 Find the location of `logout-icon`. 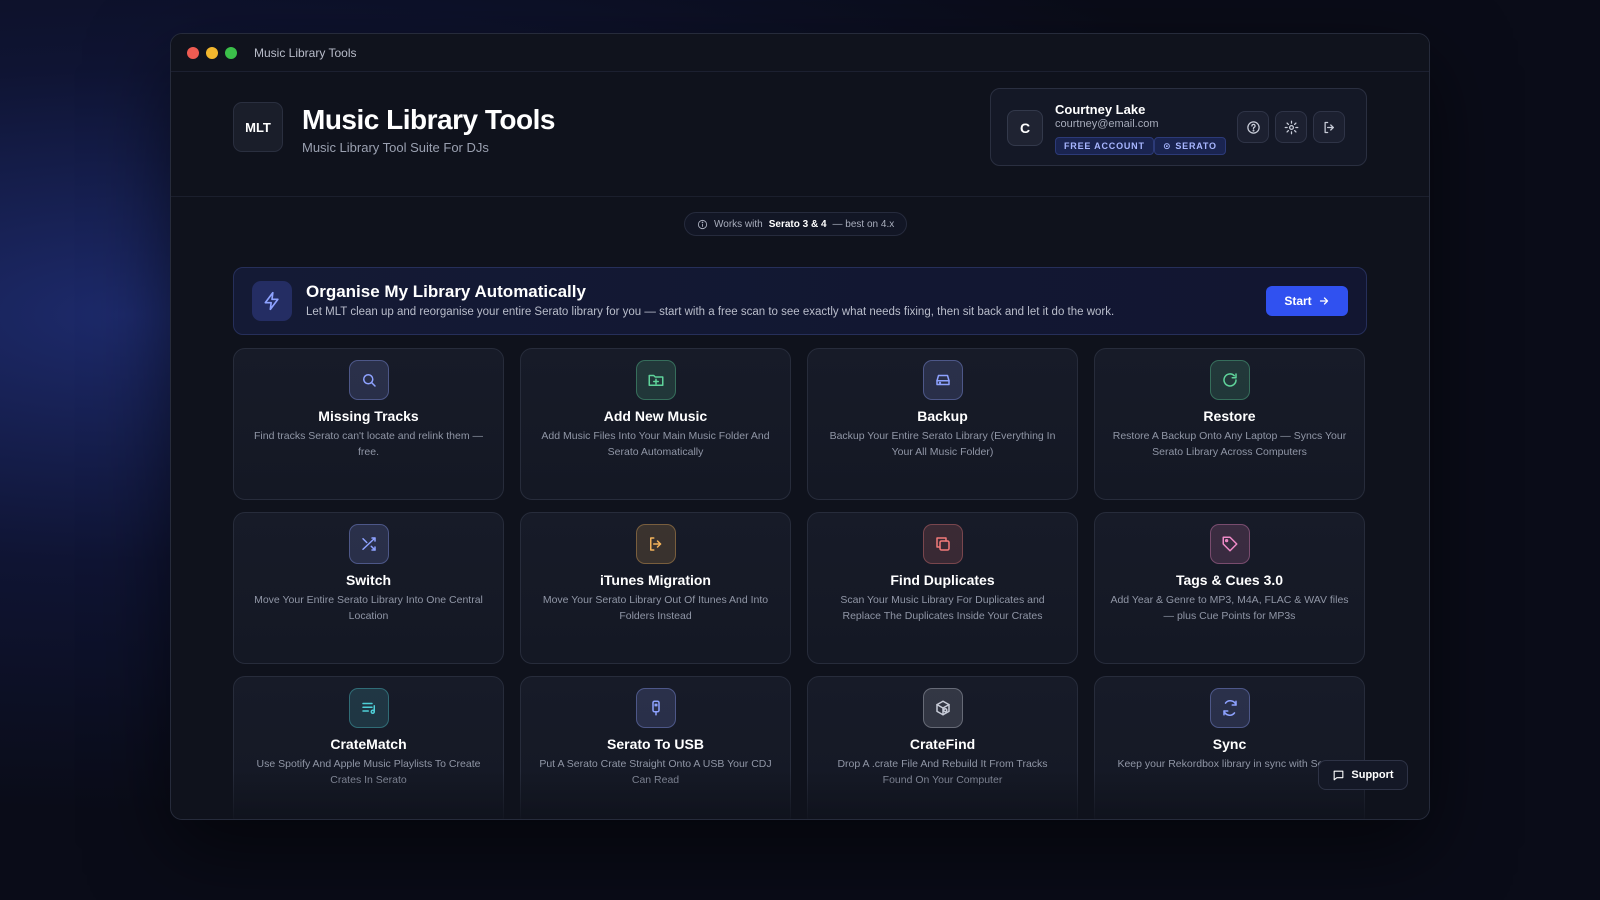

logout-icon is located at coordinates (1329, 127).